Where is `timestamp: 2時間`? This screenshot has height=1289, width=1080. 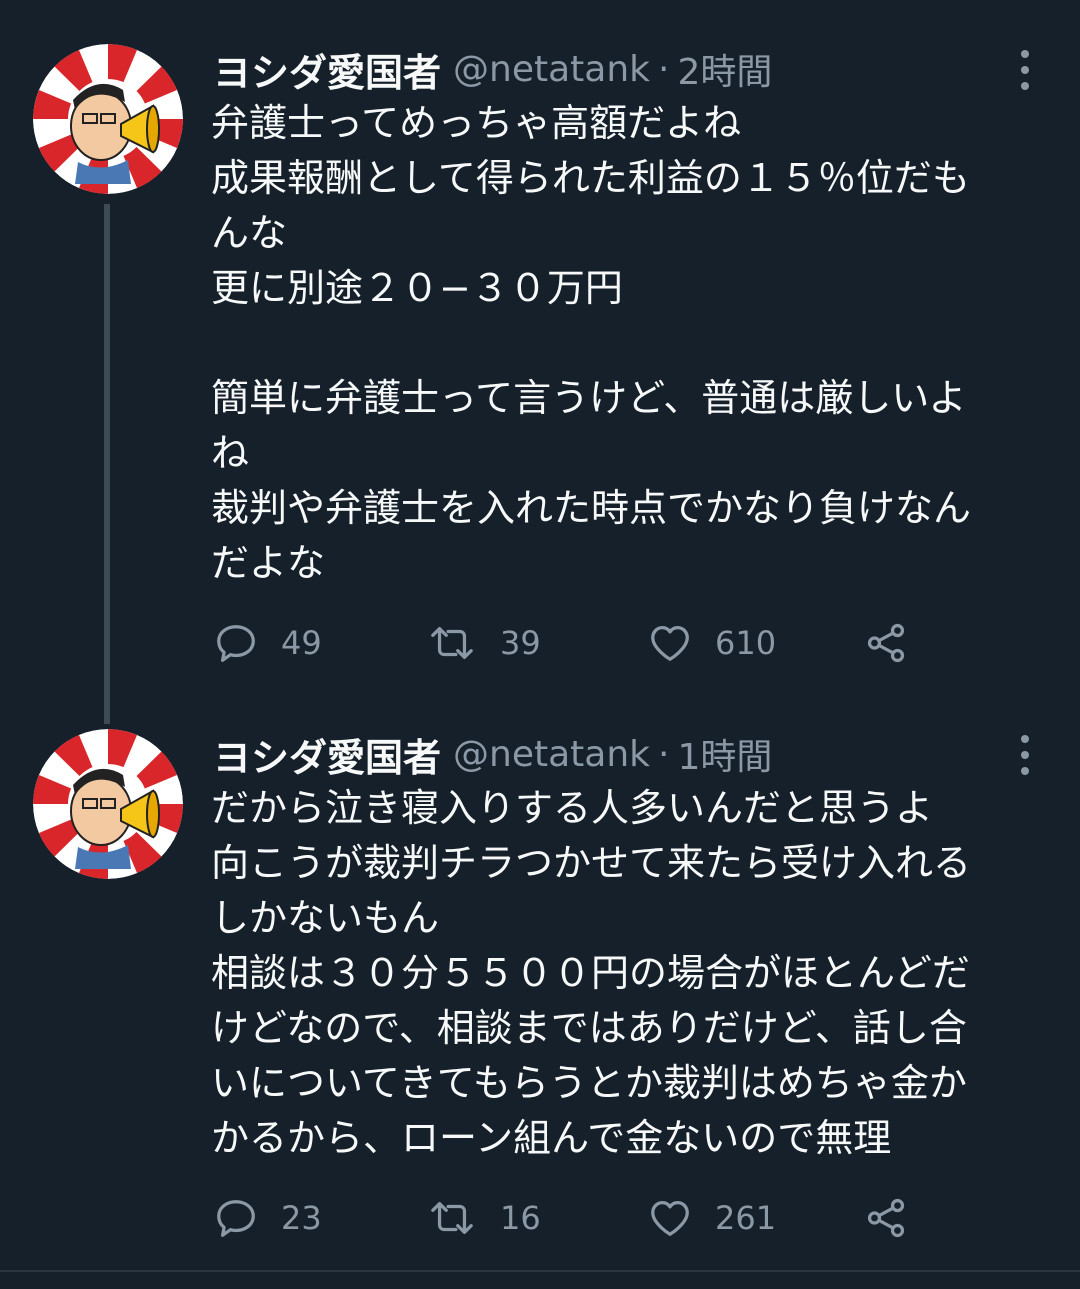
timestamp: 2時間 is located at coordinates (724, 69).